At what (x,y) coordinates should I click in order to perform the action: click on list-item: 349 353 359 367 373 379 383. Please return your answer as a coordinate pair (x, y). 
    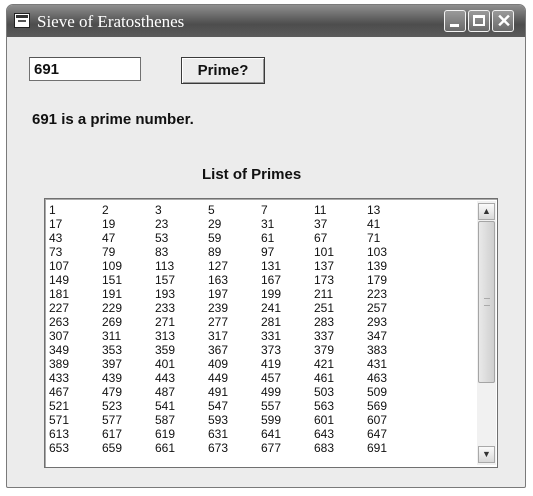
    Looking at the image, I should click on (264, 350).